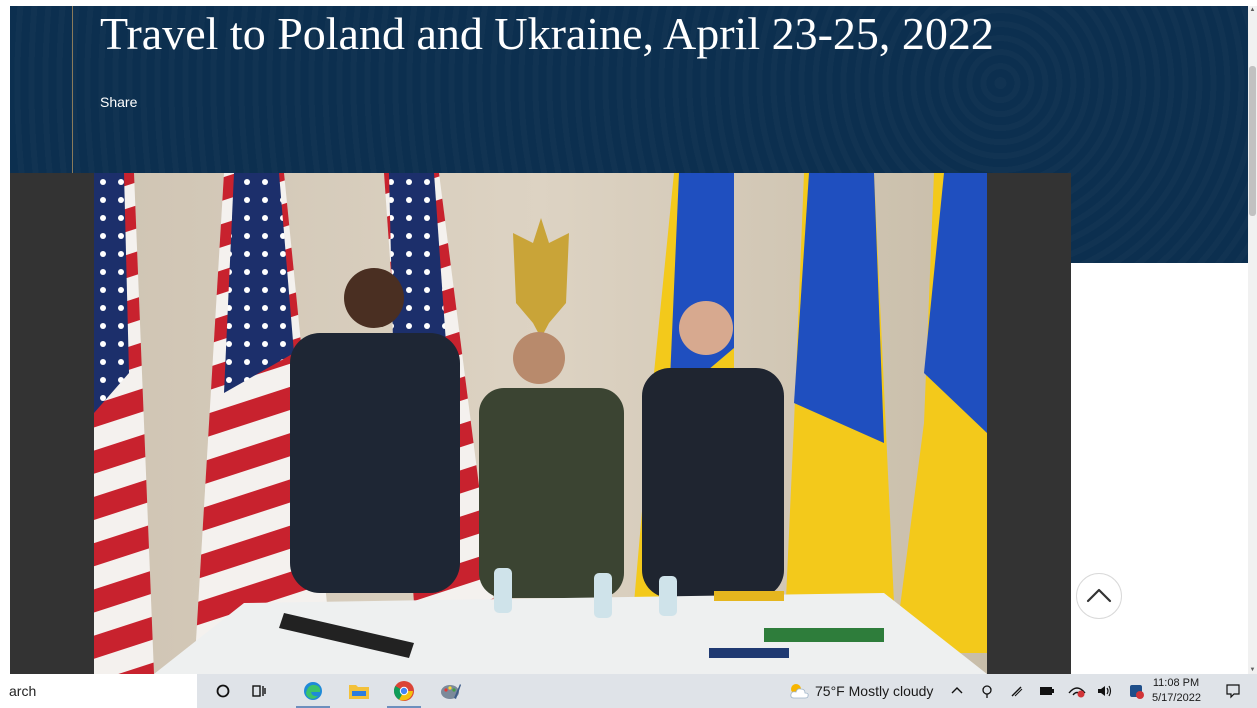 Image resolution: width=1257 pixels, height=708 pixels. What do you see at coordinates (1252, 10) in the screenshot?
I see `scroll-up-arrow-icon: ▲` at bounding box center [1252, 10].